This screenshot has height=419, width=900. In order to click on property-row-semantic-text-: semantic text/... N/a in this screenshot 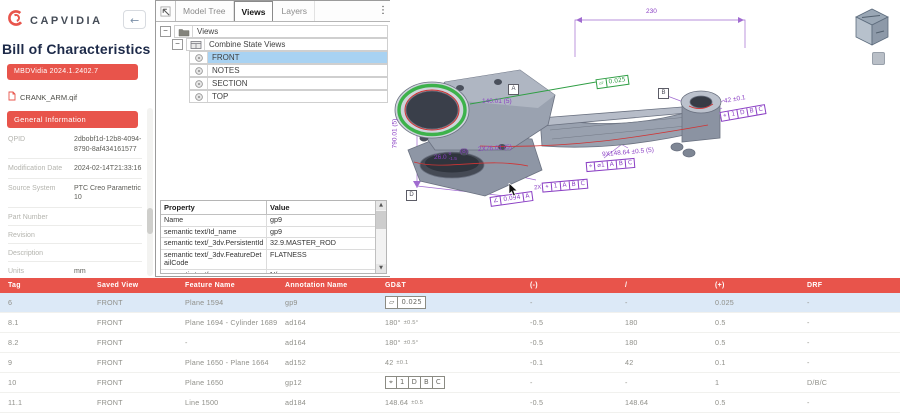, I will do `click(268, 271)`.